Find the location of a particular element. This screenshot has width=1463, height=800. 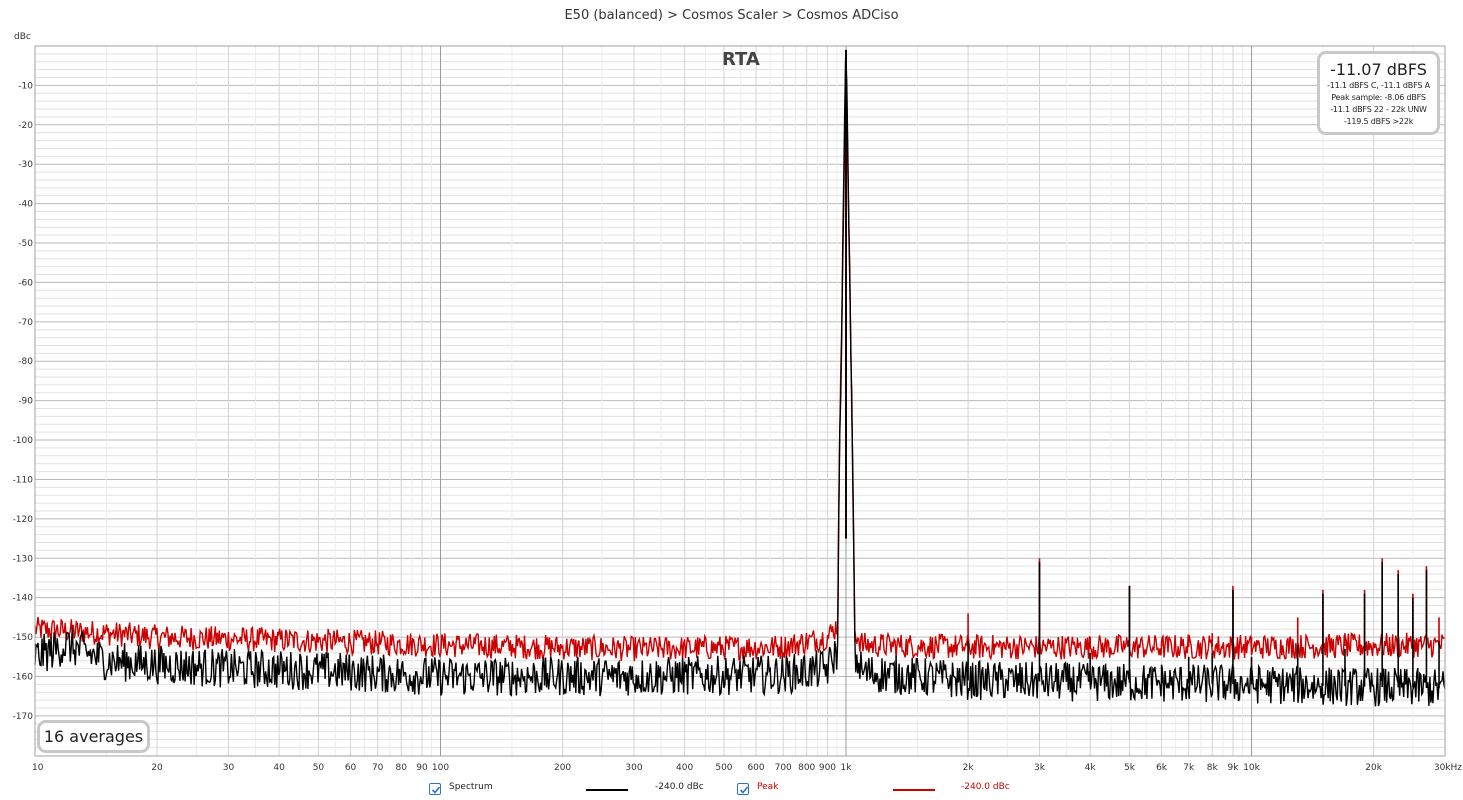

x-tick-label: 900 is located at coordinates (827, 768).